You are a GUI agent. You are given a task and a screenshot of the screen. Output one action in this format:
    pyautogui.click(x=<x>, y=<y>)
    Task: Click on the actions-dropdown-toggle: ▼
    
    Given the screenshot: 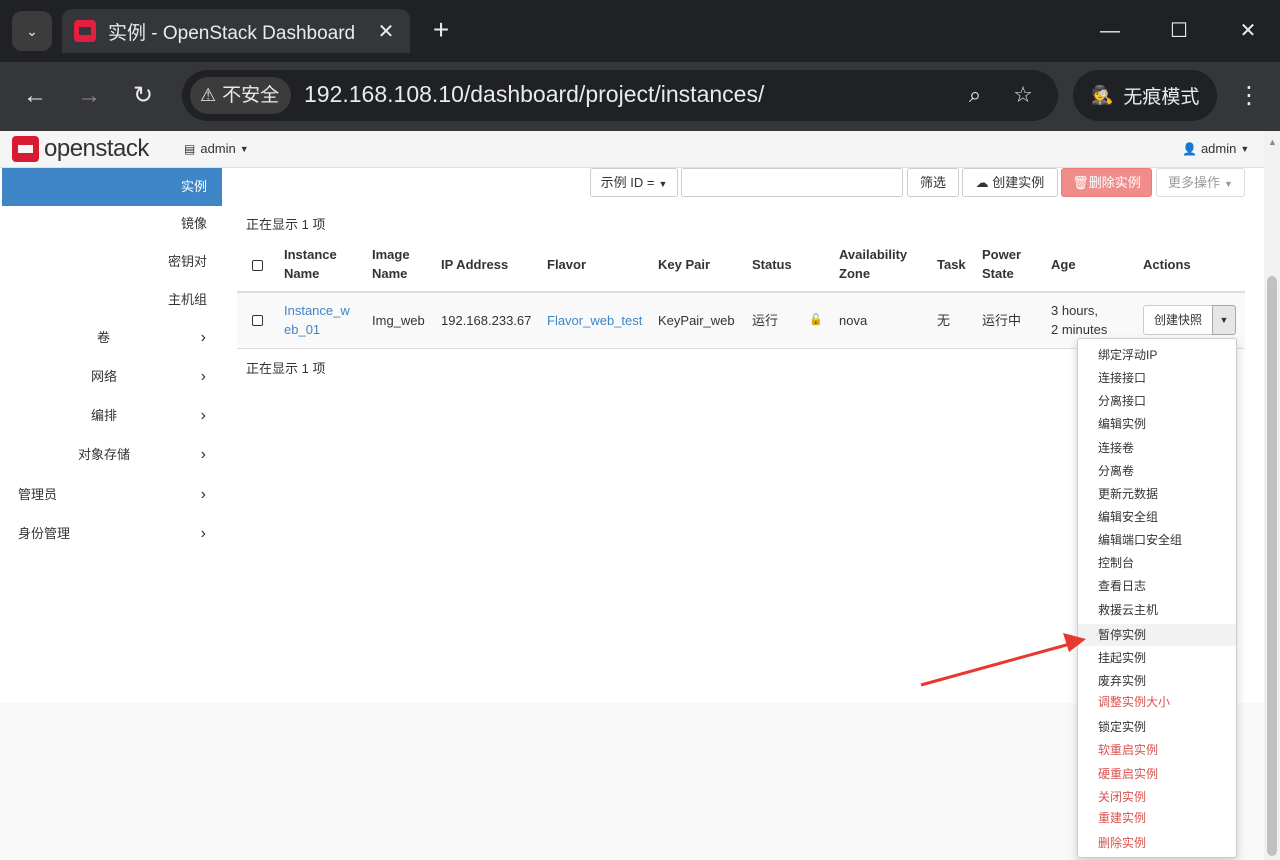 What is the action you would take?
    pyautogui.click(x=1224, y=320)
    